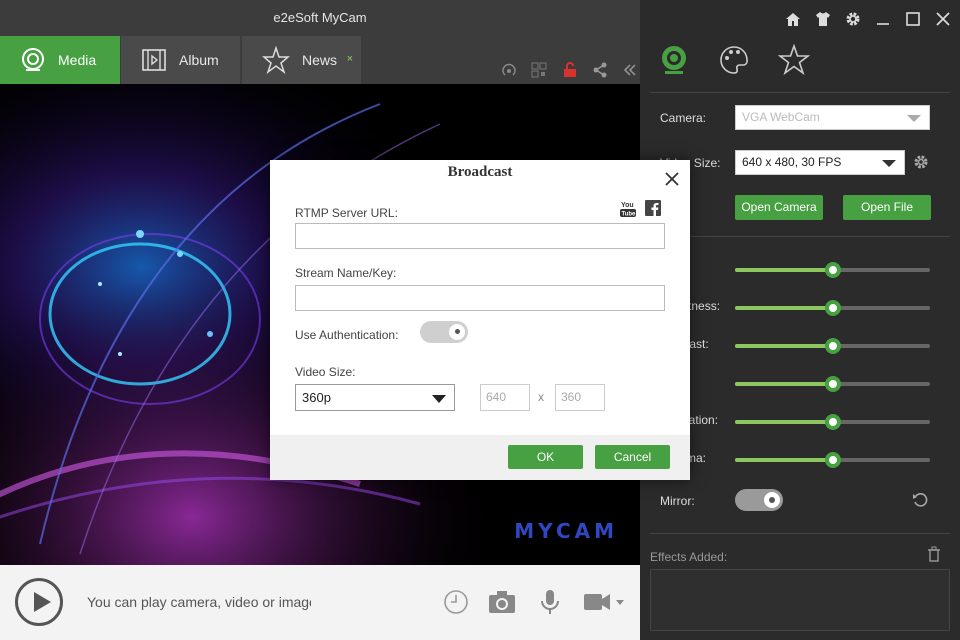  I want to click on status-text: You can play camera, video or image, so click(199, 602).